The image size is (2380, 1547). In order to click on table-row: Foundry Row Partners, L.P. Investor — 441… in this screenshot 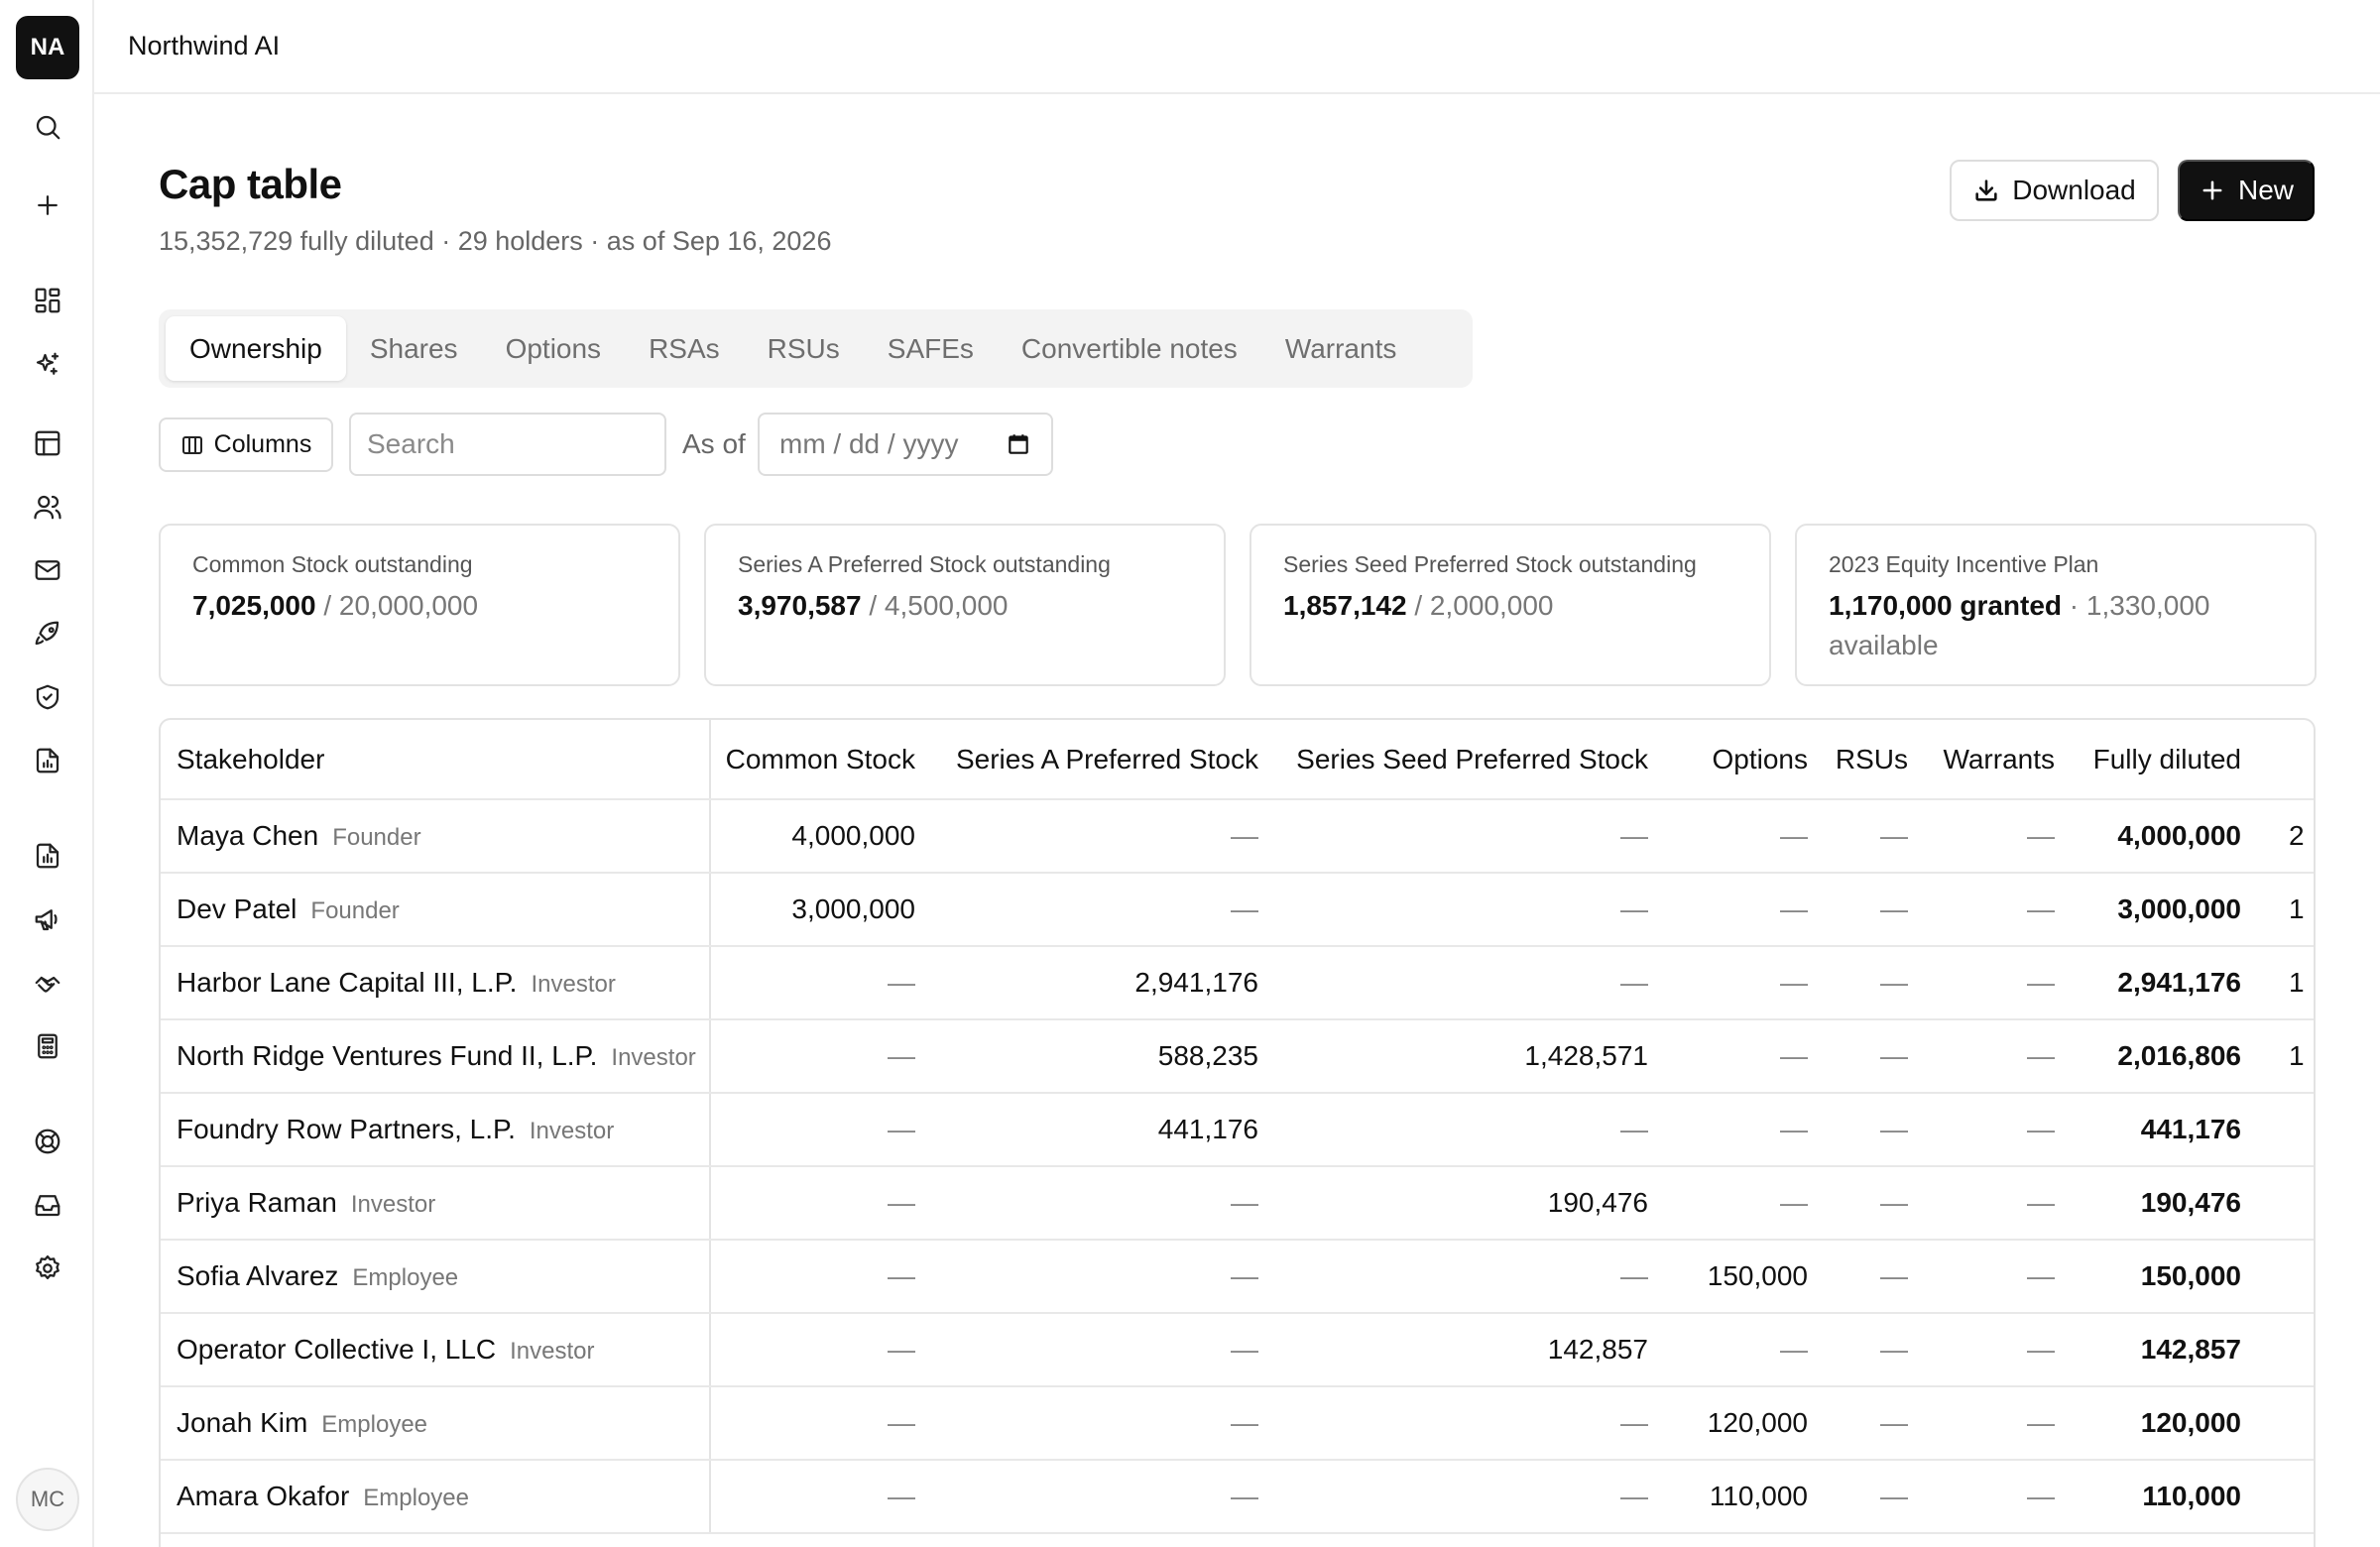, I will do `click(1237, 1130)`.